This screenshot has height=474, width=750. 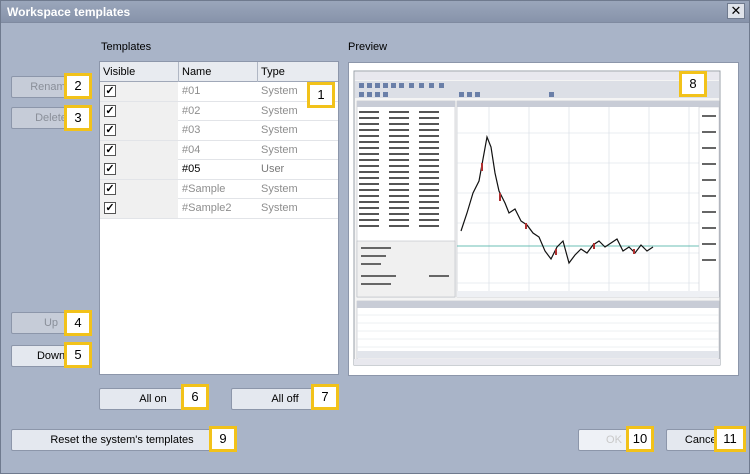 I want to click on callout-badge-11: 11, so click(x=730, y=439).